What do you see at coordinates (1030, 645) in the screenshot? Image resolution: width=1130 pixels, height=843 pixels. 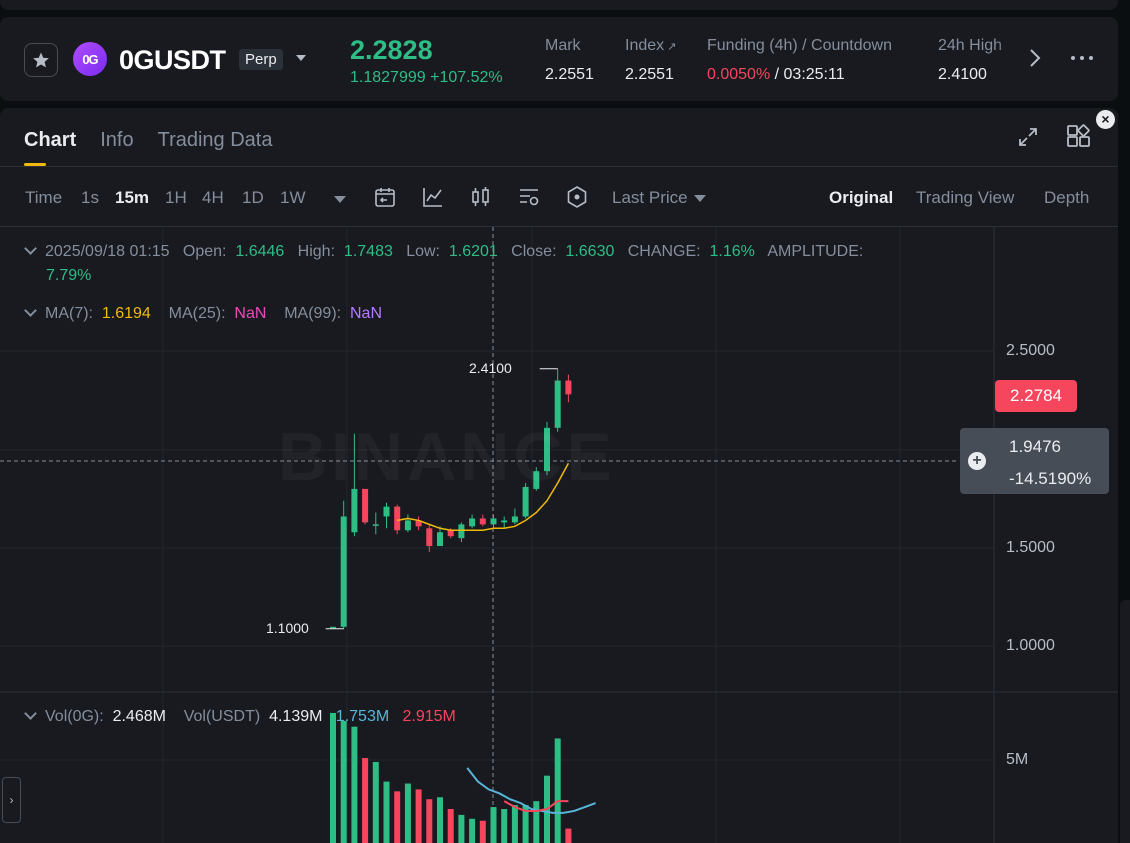 I see `price-axis-label: 1.0000` at bounding box center [1030, 645].